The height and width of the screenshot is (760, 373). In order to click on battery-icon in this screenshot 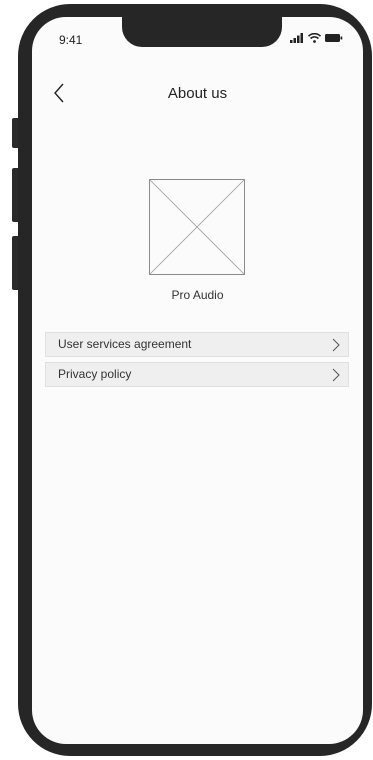, I will do `click(334, 38)`.